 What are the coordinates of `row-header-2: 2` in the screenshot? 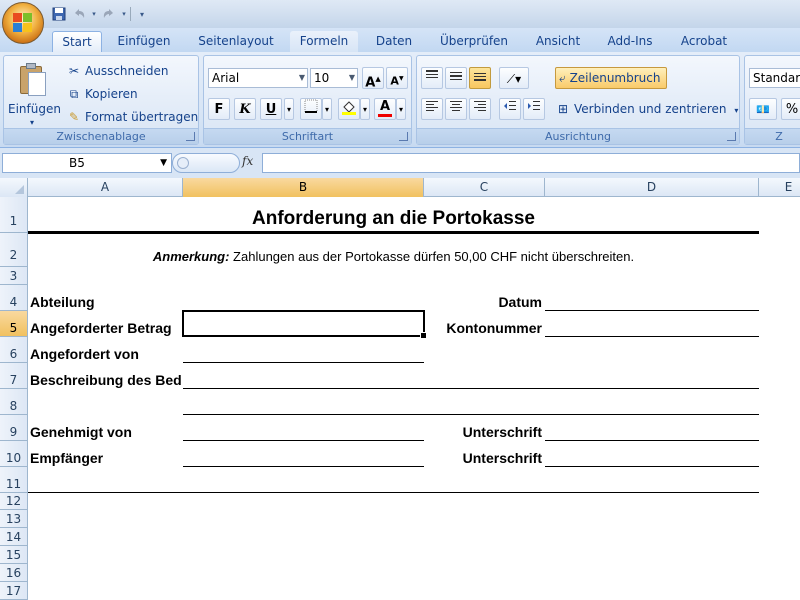 It's located at (14, 250).